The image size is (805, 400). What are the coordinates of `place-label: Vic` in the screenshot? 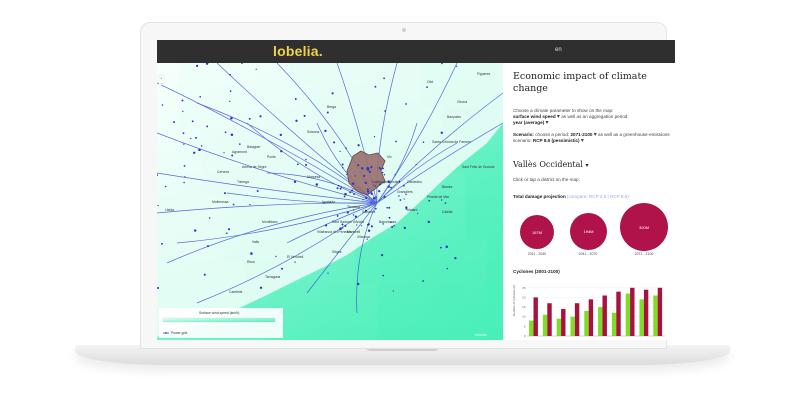 It's located at (389, 157).